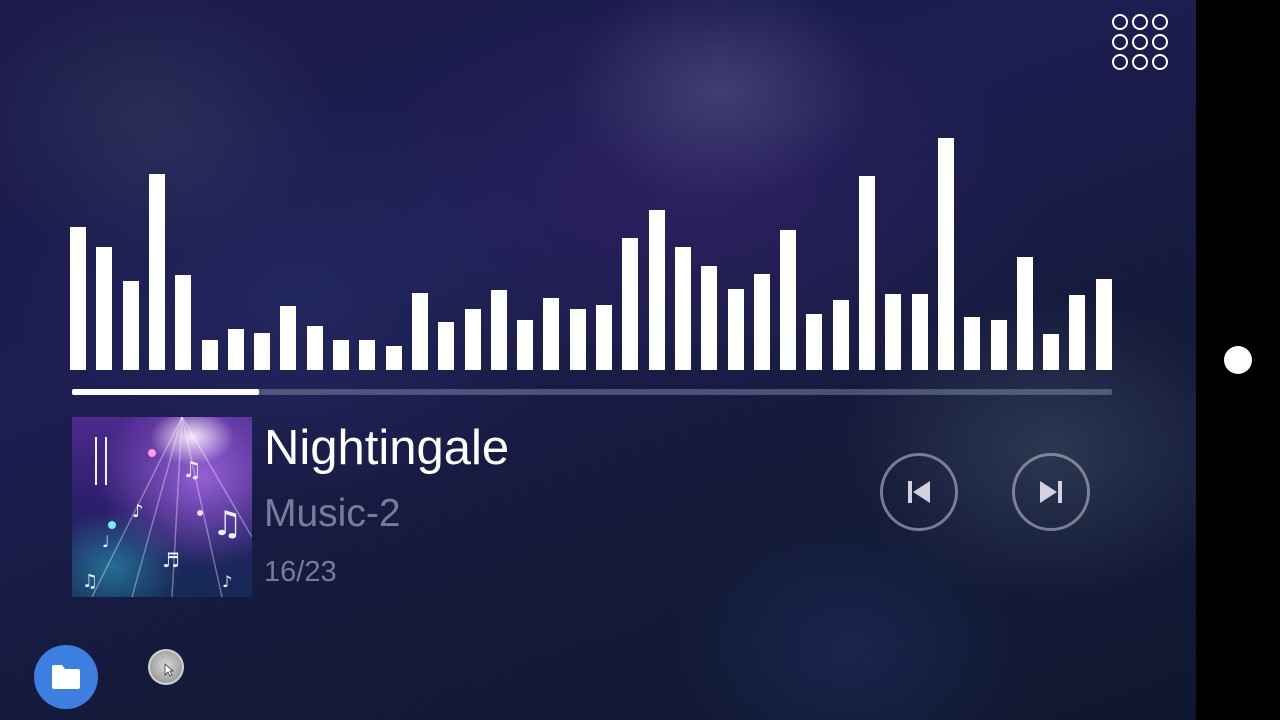 This screenshot has width=1280, height=720. I want to click on pointer-cursor, so click(166, 667).